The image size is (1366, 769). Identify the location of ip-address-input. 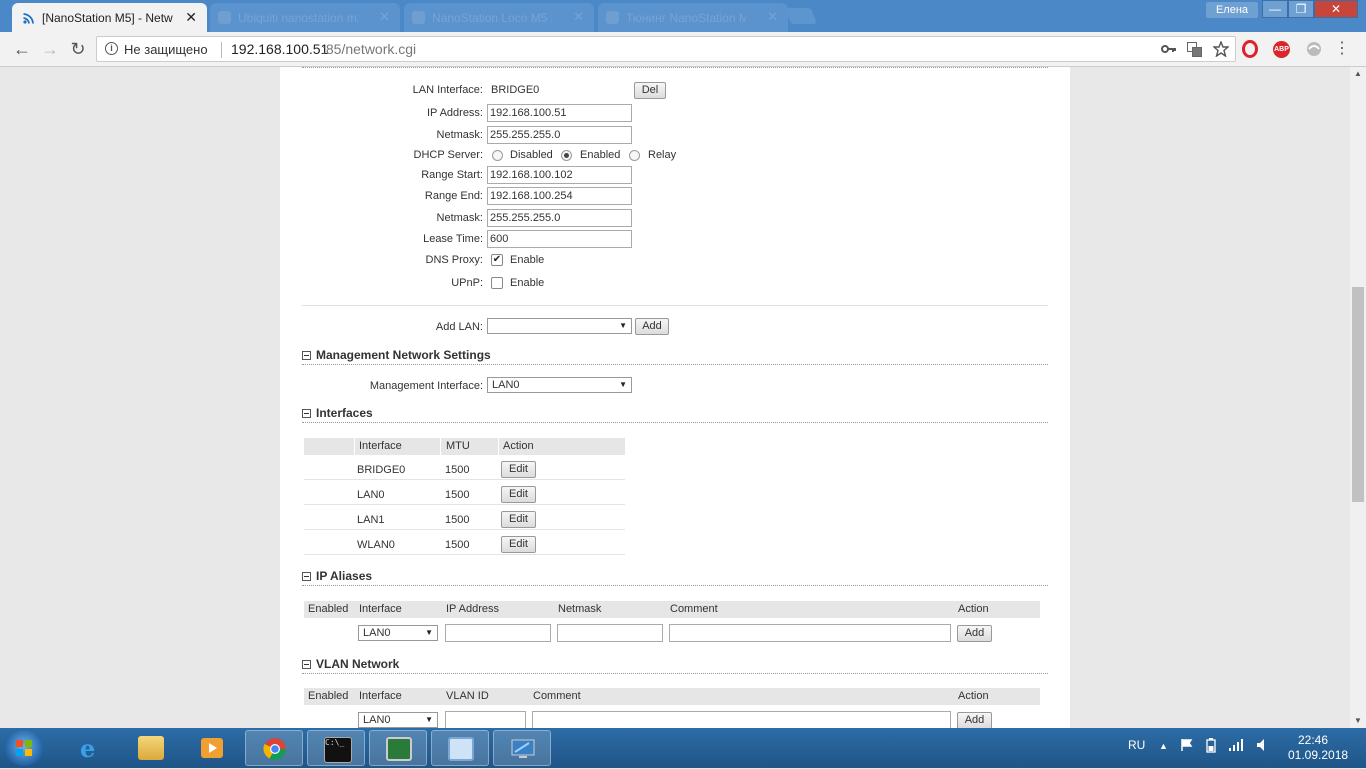
(559, 113).